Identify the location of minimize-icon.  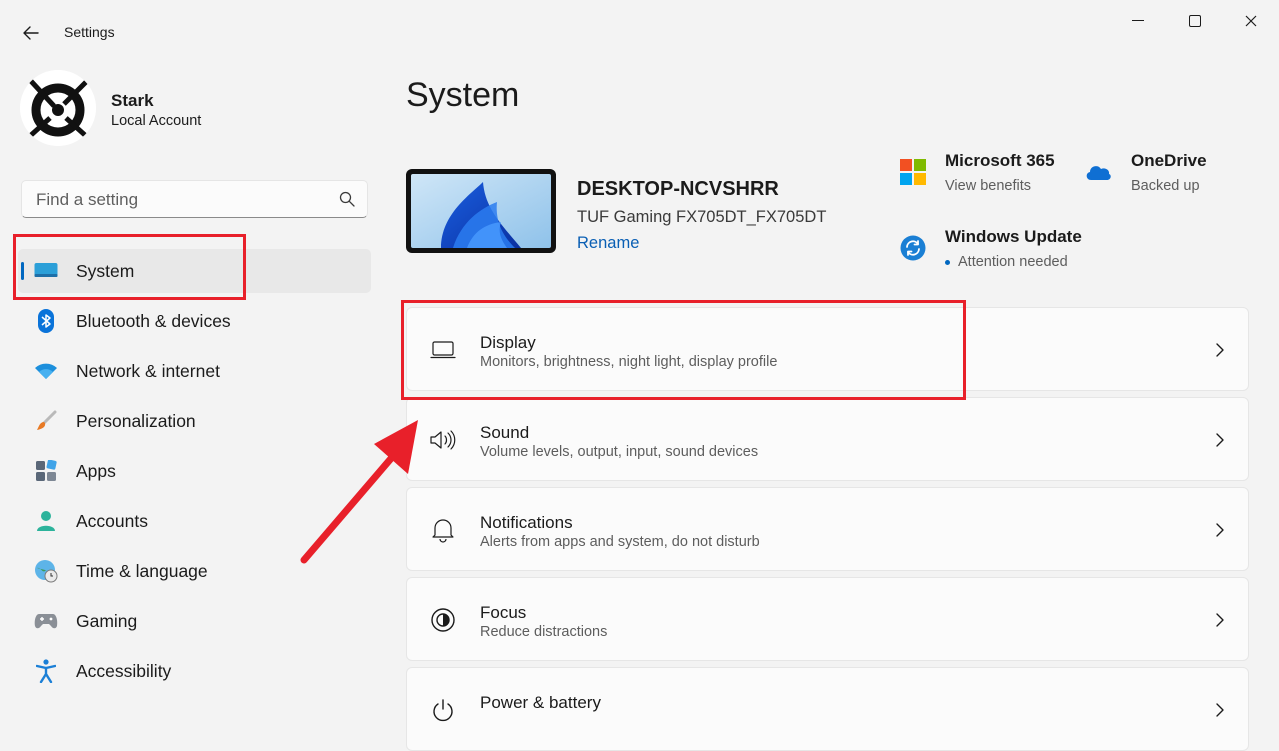
(1138, 20).